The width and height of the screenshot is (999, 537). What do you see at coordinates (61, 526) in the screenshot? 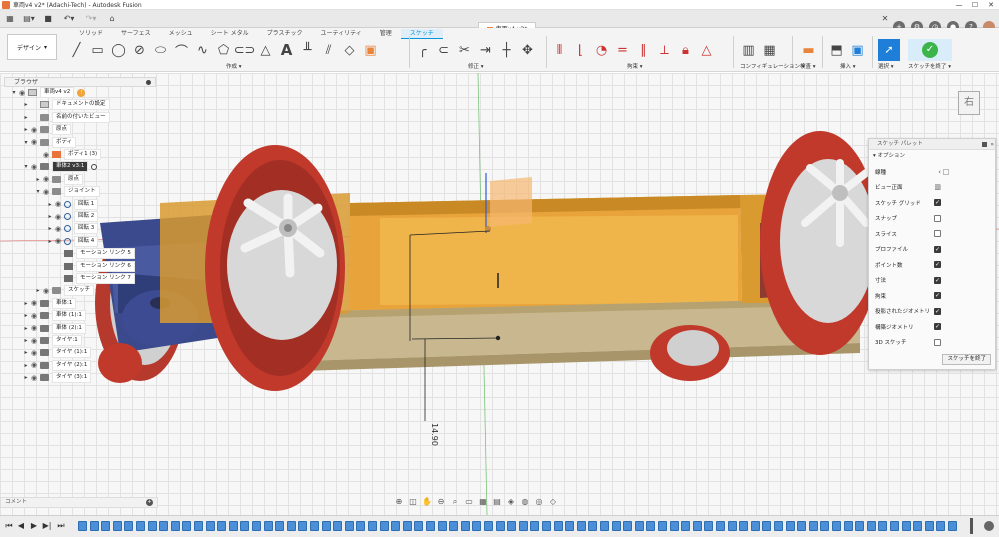
I see `timeline-end-icon: ⏭` at bounding box center [61, 526].